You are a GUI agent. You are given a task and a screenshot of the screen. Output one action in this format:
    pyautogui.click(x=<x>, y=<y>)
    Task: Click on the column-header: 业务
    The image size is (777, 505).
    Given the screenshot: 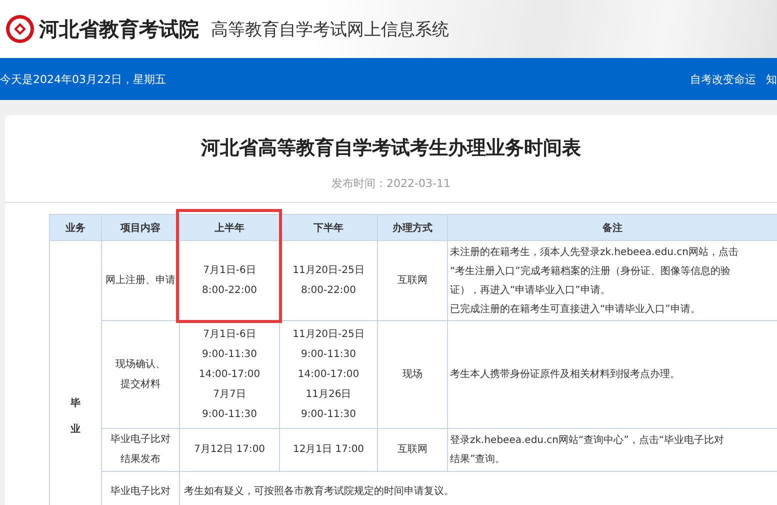 What is the action you would take?
    pyautogui.click(x=76, y=227)
    